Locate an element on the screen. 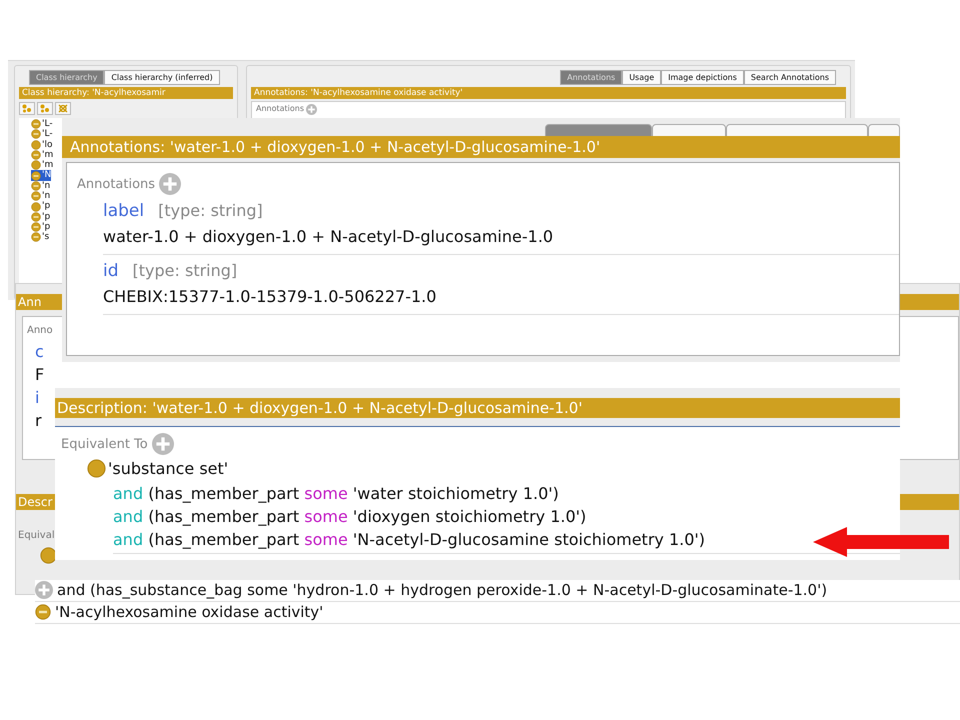 This screenshot has height=720, width=960. panel-title: Class hierarchy: 'N-acylhexosamir is located at coordinates (126, 93).